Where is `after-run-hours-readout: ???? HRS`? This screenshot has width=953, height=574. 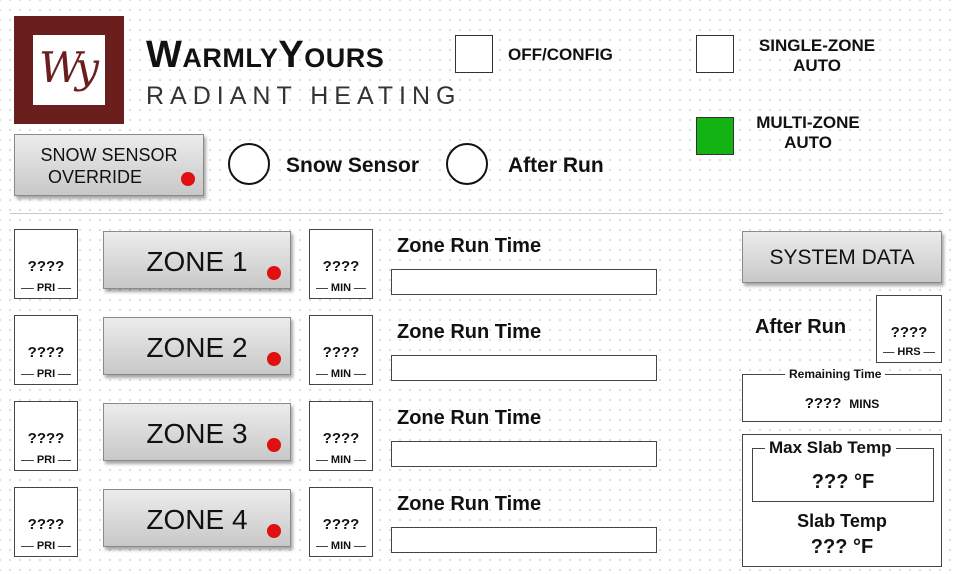
after-run-hours-readout: ???? HRS is located at coordinates (909, 329).